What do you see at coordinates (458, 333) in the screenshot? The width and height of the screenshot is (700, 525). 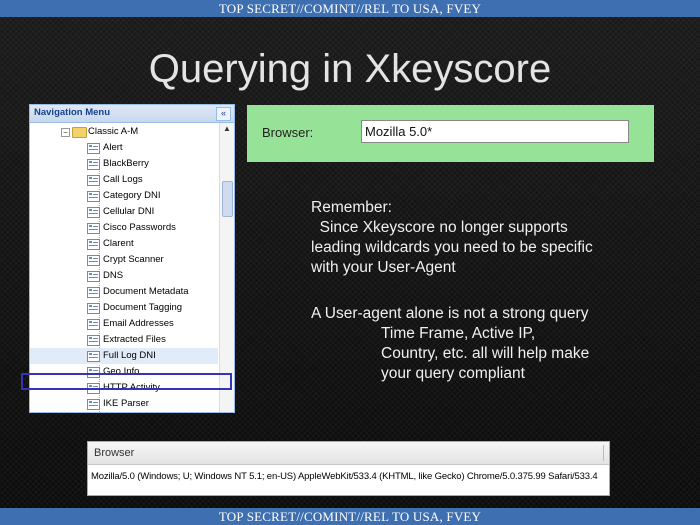 I see `note-line-indented: Time Frame, Active IP,` at bounding box center [458, 333].